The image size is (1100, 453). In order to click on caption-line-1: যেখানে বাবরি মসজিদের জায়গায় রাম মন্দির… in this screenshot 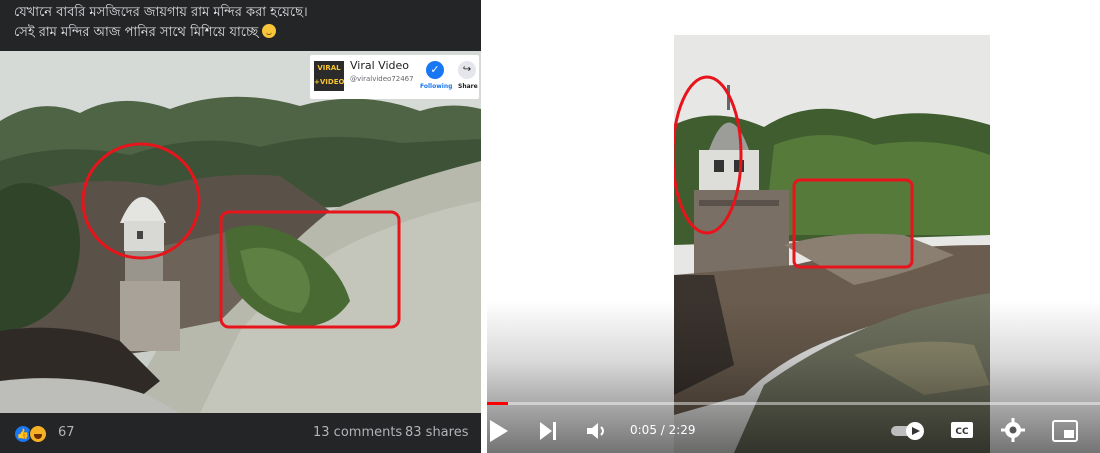, I will do `click(161, 12)`.